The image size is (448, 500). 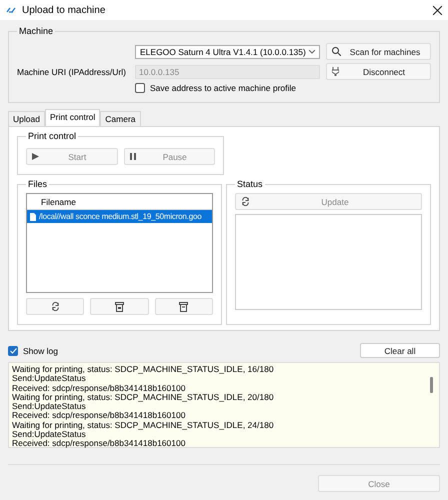 What do you see at coordinates (119, 216) in the screenshot?
I see `file-row: /local//wall sconce medium.stl_19_50micron.goo` at bounding box center [119, 216].